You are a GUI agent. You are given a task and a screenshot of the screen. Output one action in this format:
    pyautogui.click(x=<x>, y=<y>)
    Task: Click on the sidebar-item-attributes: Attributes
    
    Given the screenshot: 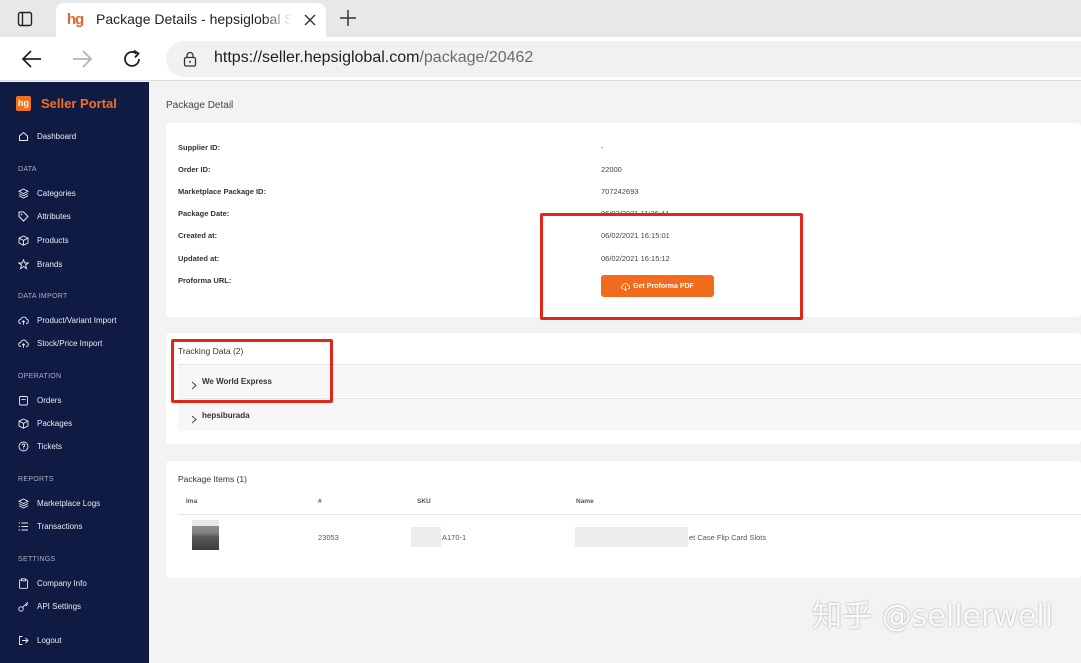 What is the action you would take?
    pyautogui.click(x=44, y=216)
    